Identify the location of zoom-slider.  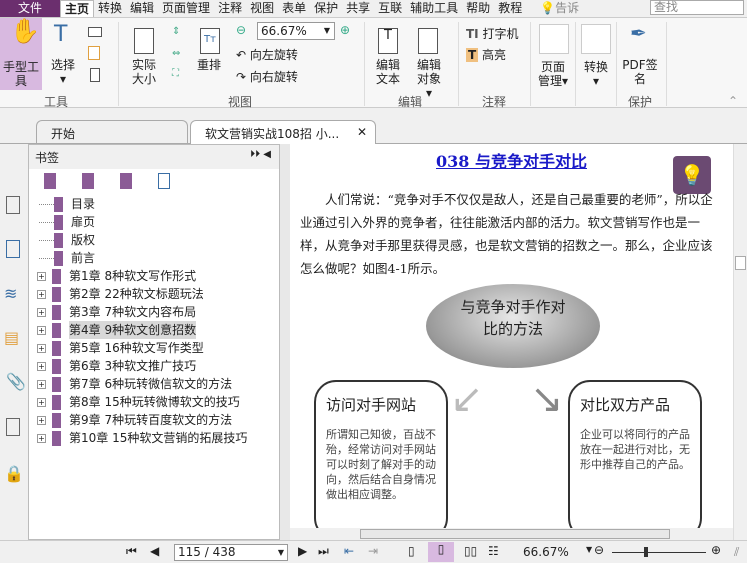
(659, 552).